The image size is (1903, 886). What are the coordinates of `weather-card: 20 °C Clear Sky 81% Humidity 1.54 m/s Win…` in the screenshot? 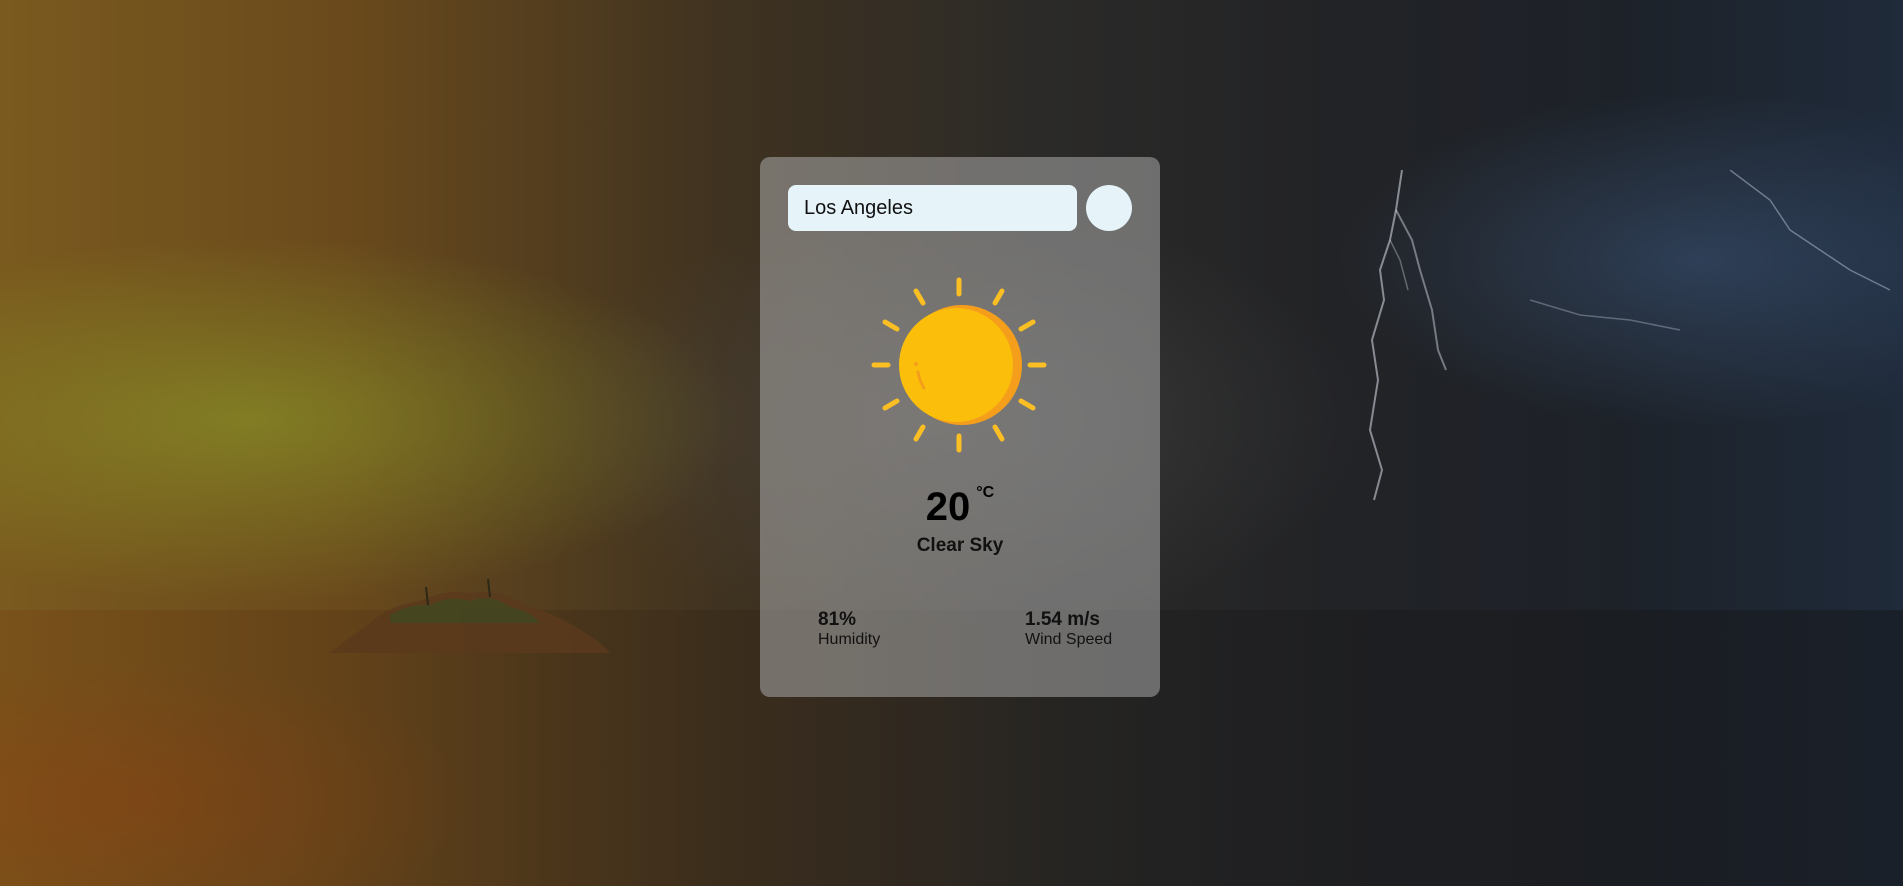 It's located at (960, 427).